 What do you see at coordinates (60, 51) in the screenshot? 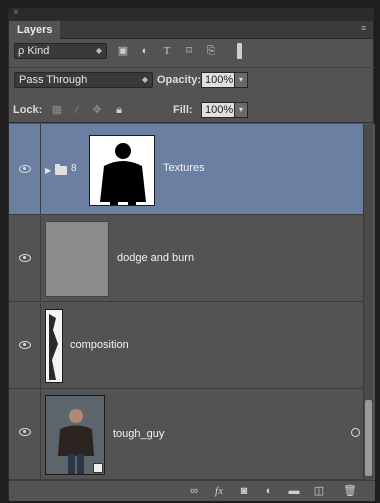
I see `filter-kind-select: ρ Kind ◆` at bounding box center [60, 51].